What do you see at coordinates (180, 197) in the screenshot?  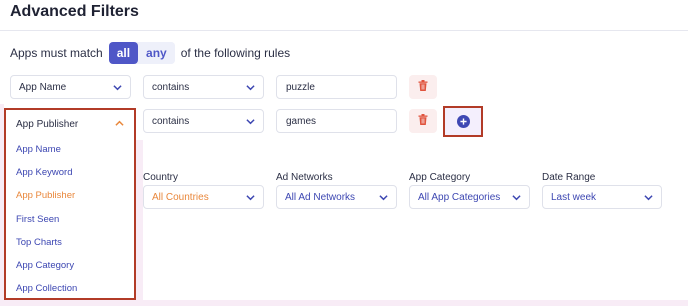 I see `country-value: All Countries` at bounding box center [180, 197].